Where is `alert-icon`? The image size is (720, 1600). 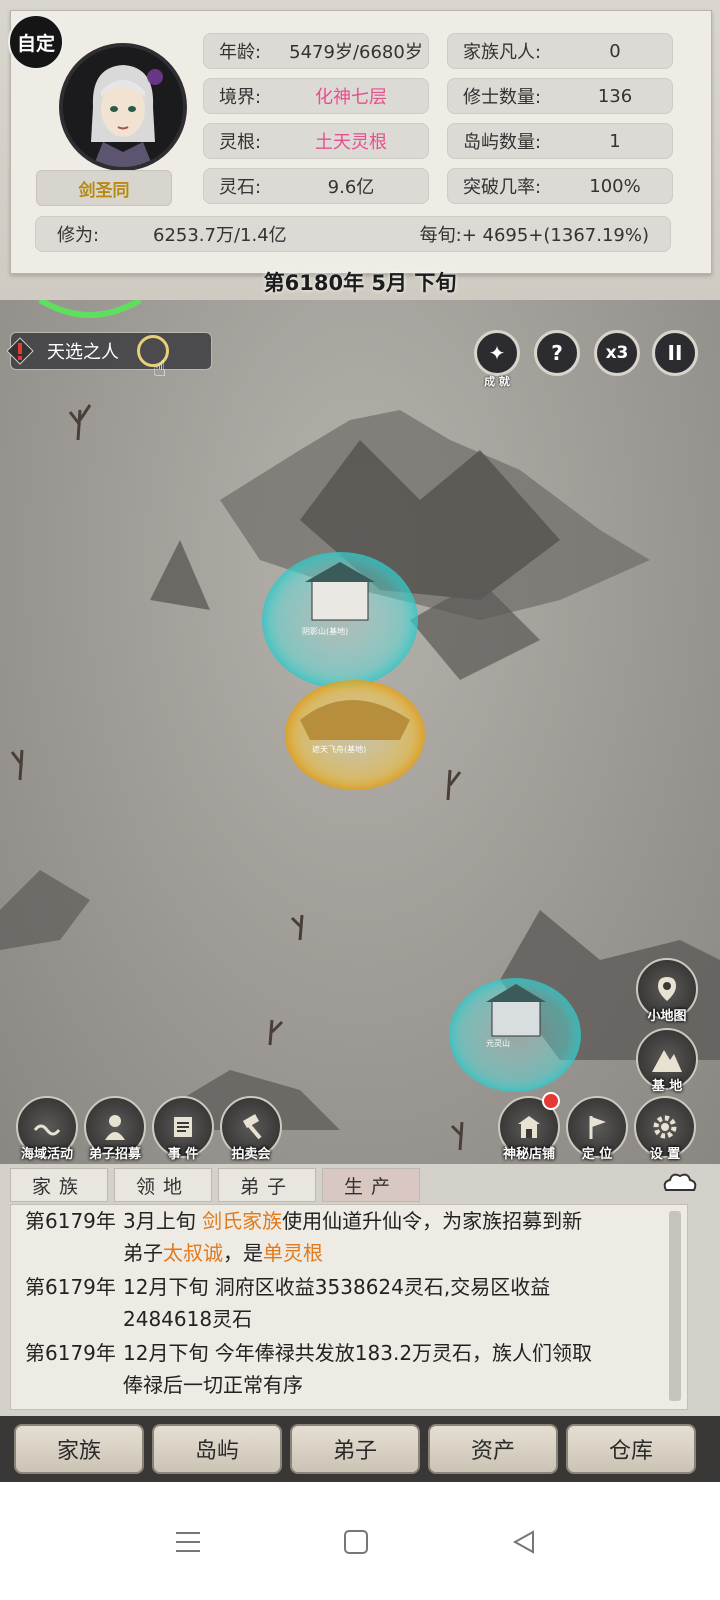
alert-icon is located at coordinates (20, 351).